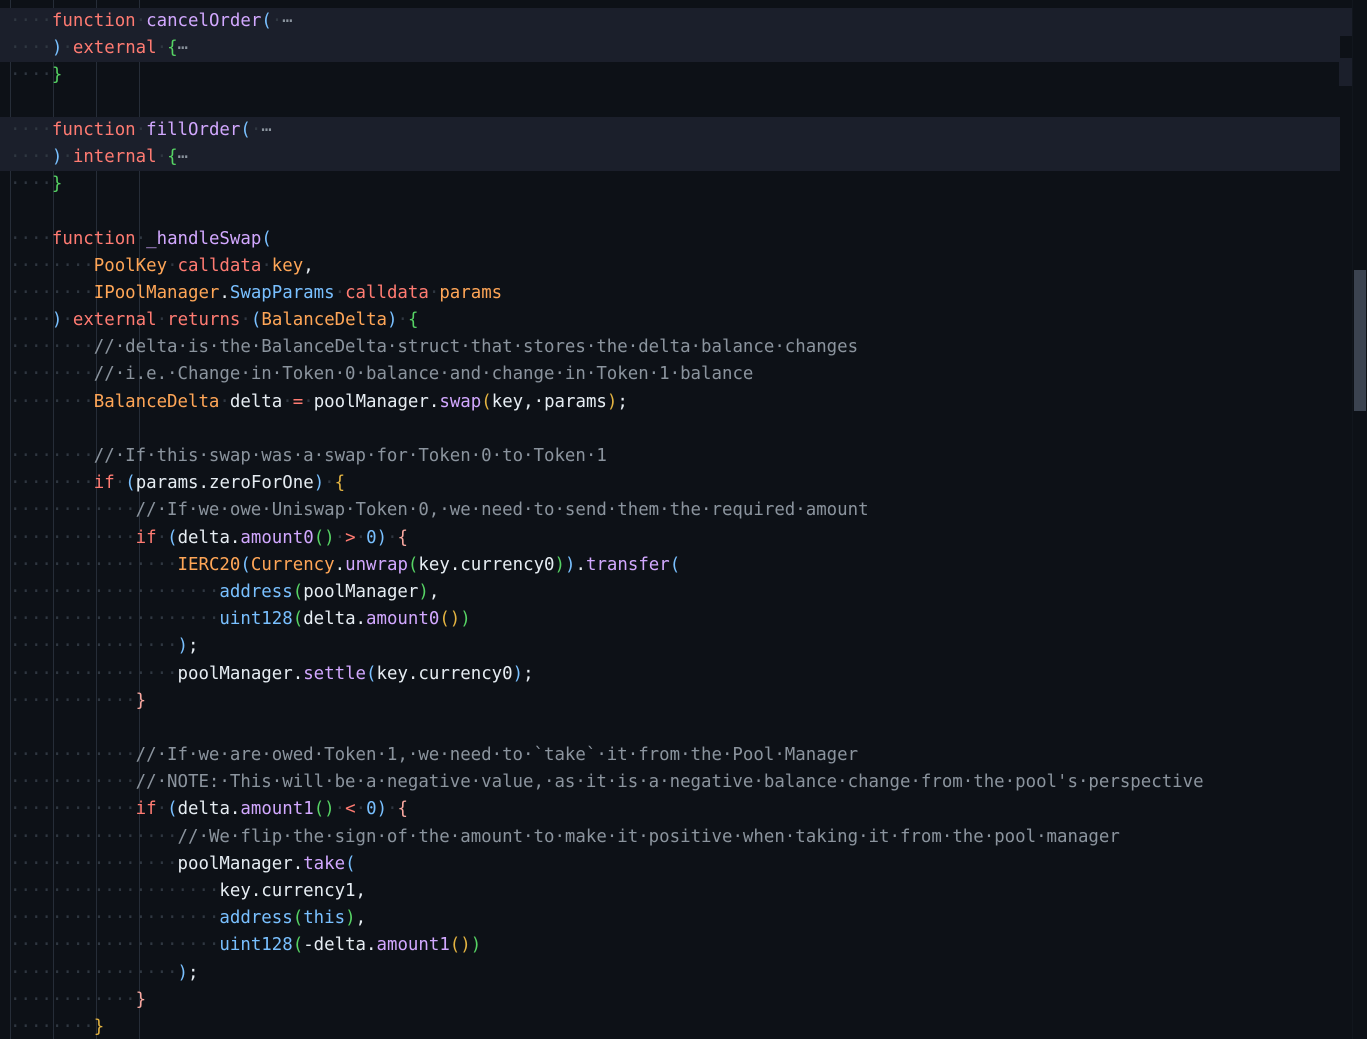 The image size is (1367, 1039). Describe the element at coordinates (670, 891) in the screenshot. I see `code-line: ····················key.currency1,` at that location.